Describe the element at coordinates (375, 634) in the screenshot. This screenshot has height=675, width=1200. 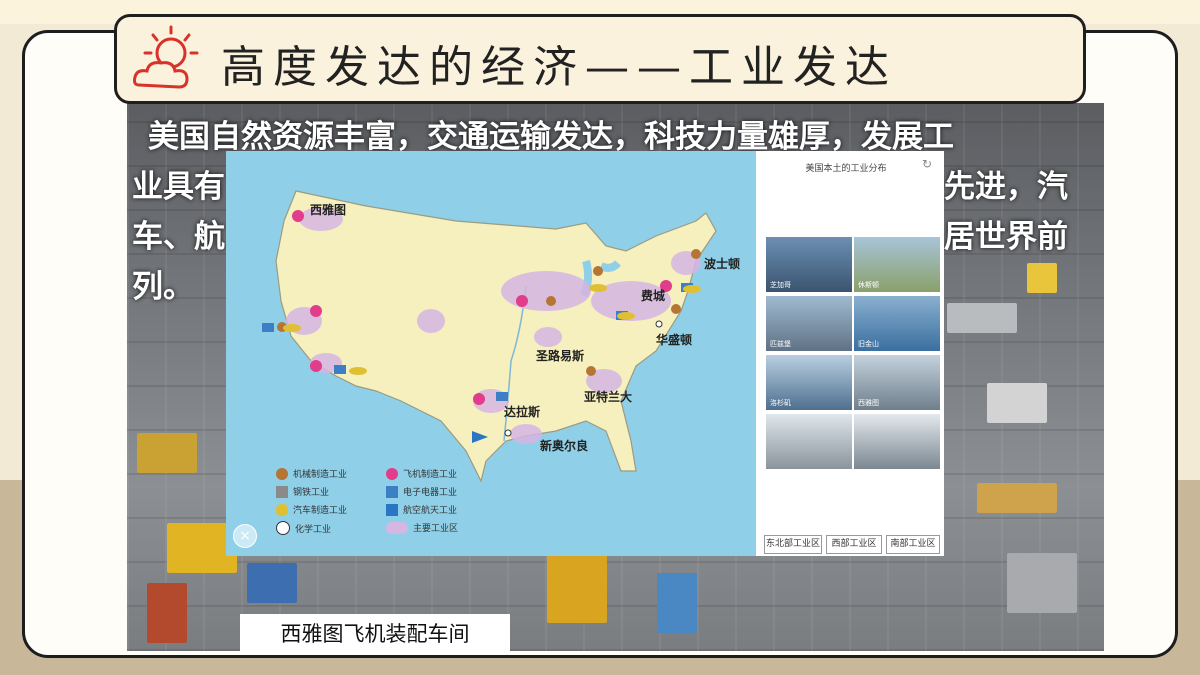
I see `photo-caption: 西雅图飞机装配车间` at that location.